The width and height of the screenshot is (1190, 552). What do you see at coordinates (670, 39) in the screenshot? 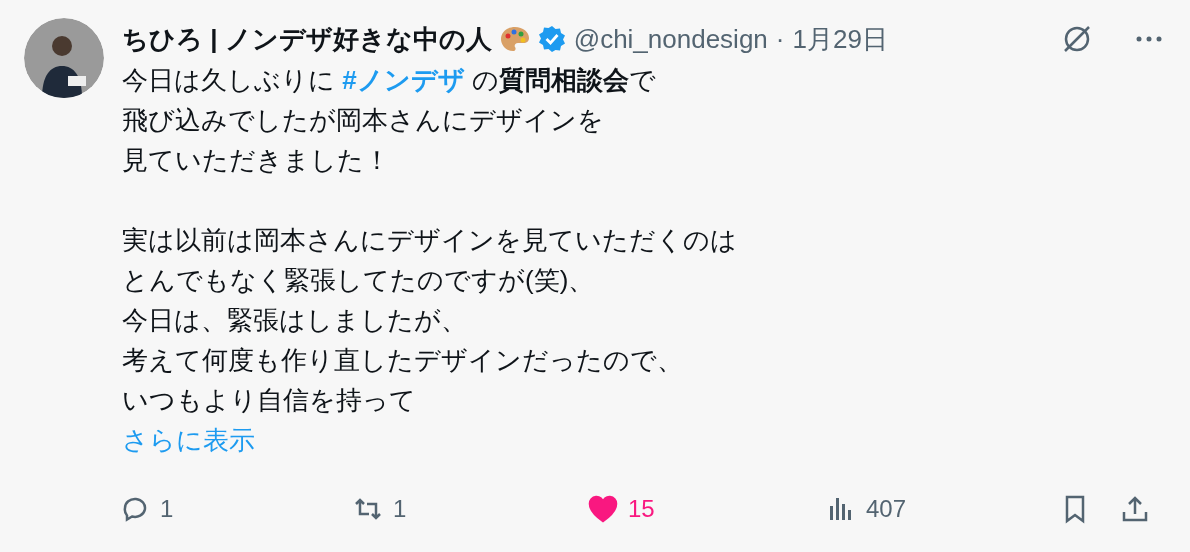
I see `author-handle: @chi_nondesign` at bounding box center [670, 39].